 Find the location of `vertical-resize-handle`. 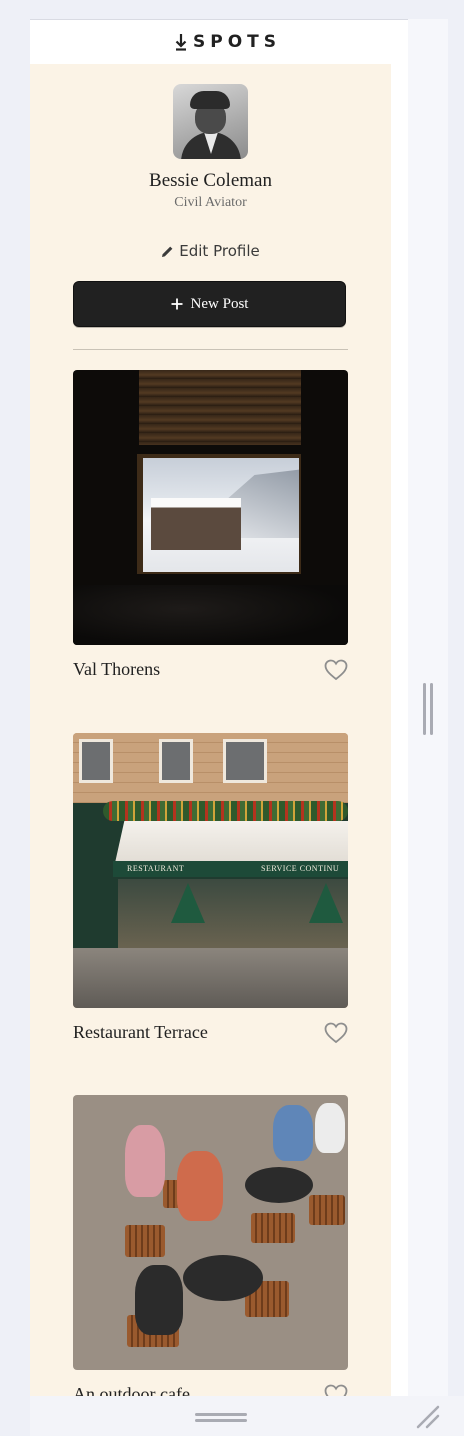

vertical-resize-handle is located at coordinates (428, 709).